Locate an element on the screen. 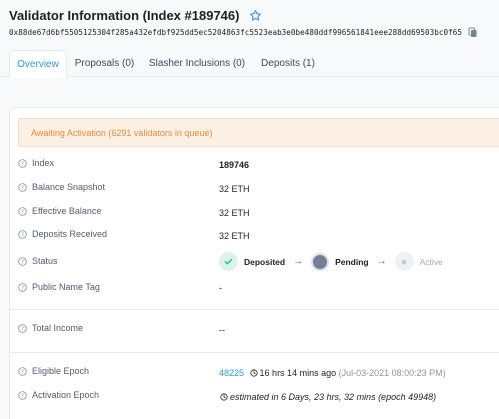 Image resolution: width=499 pixels, height=419 pixels. tab-slasher-inclusions: Slasher Inclusions (0) is located at coordinates (197, 63).